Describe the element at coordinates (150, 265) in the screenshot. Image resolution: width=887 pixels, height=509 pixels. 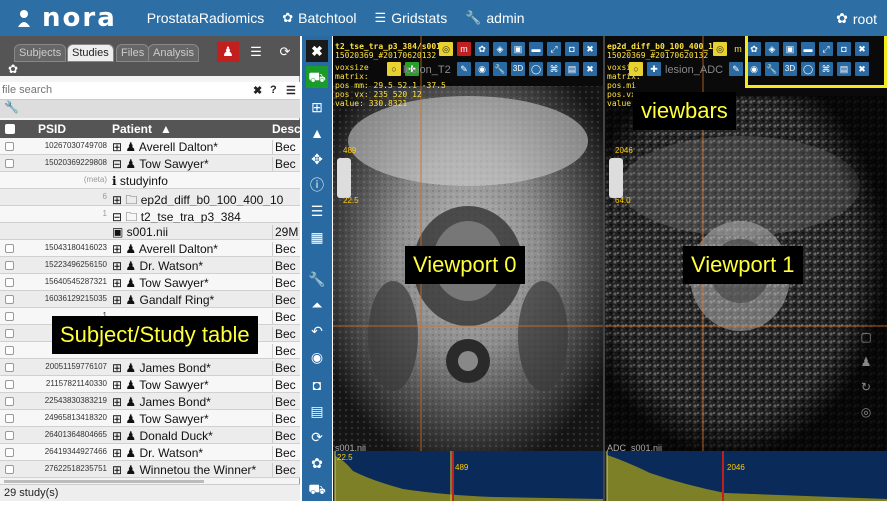
I see `table-row: 15223496256150 ⊞ ♟ Dr. Watson* Bec` at that location.